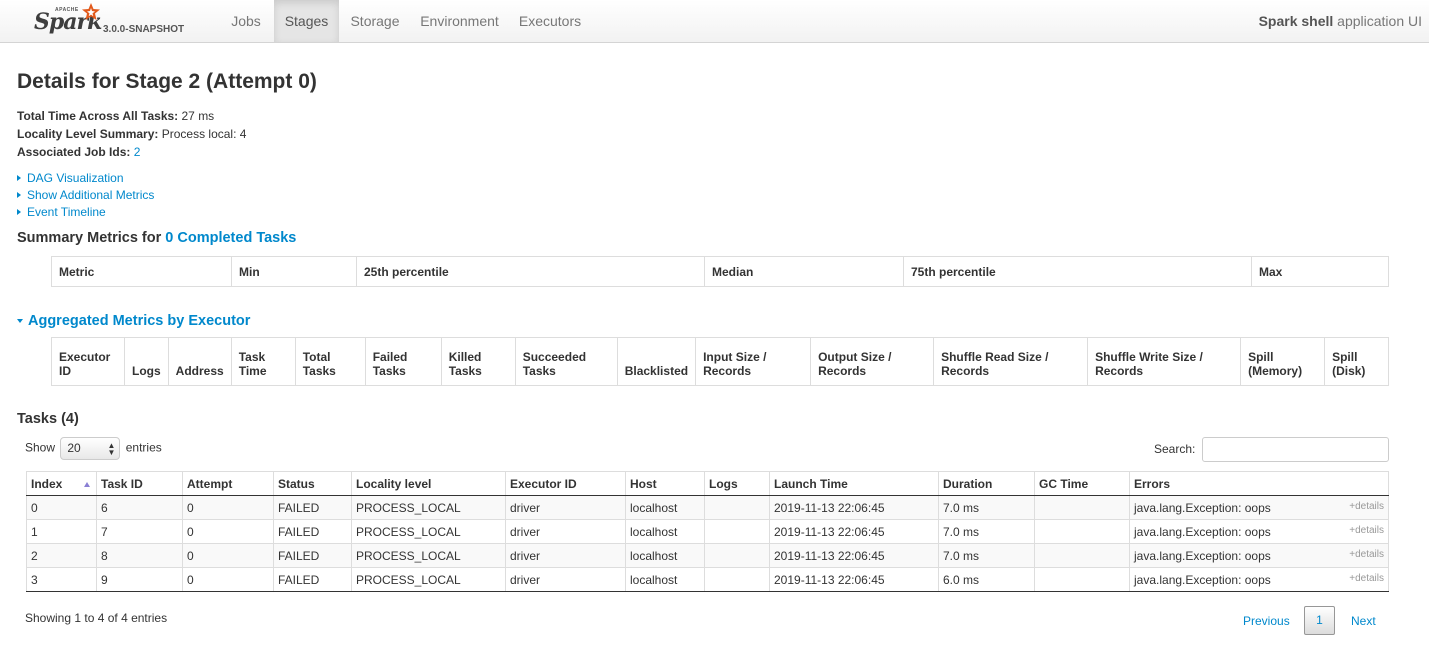 Image resolution: width=1429 pixels, height=664 pixels. I want to click on summary-col-median: Median, so click(804, 271).